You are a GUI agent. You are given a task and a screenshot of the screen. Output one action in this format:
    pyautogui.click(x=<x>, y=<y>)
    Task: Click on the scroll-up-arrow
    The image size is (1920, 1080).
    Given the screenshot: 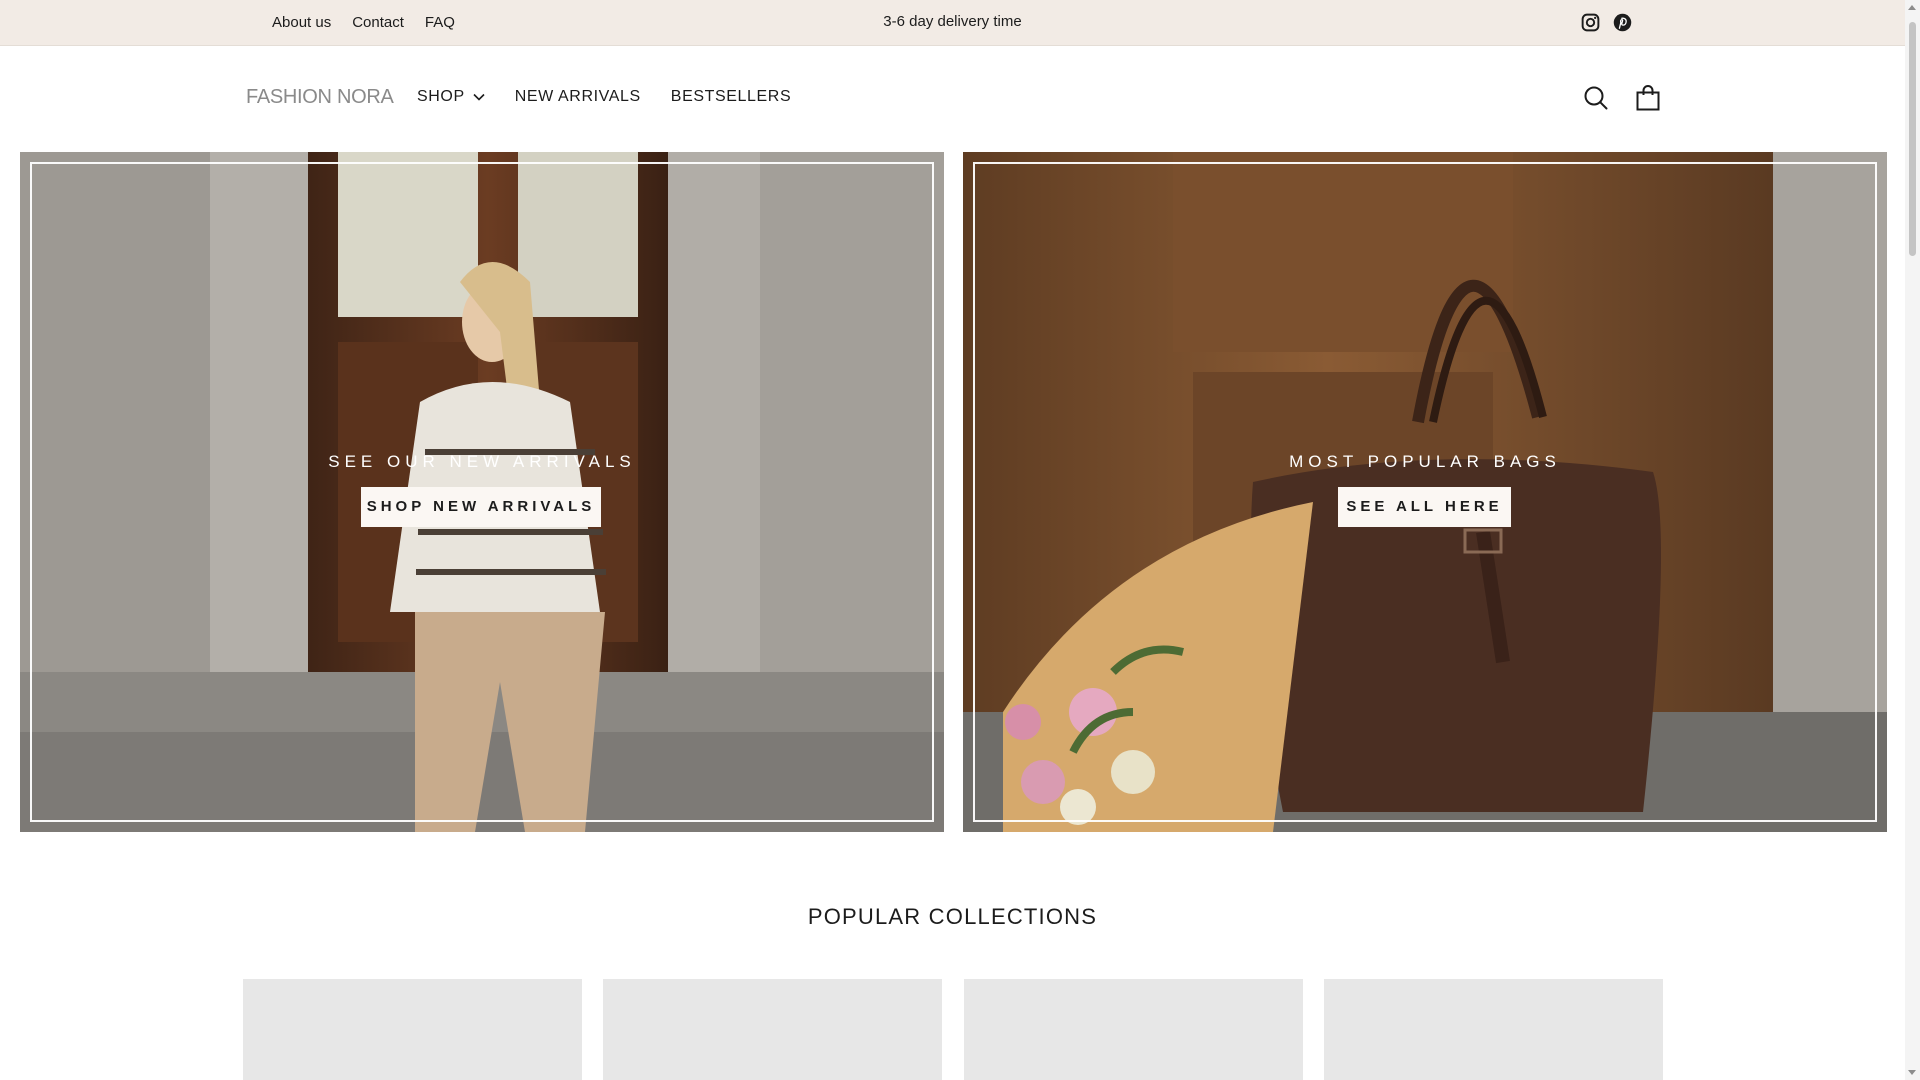 What is the action you would take?
    pyautogui.click(x=1912, y=7)
    